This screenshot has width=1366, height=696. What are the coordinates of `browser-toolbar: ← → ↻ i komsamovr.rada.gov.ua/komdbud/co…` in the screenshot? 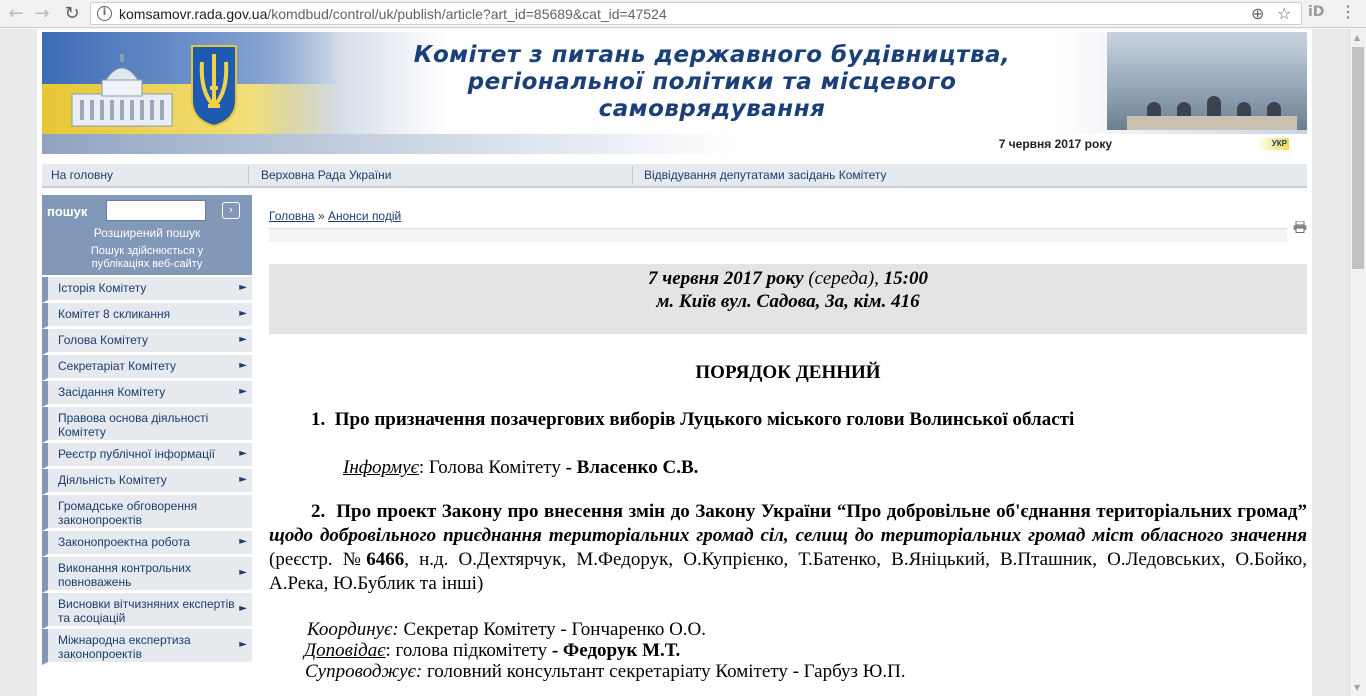 It's located at (683, 14).